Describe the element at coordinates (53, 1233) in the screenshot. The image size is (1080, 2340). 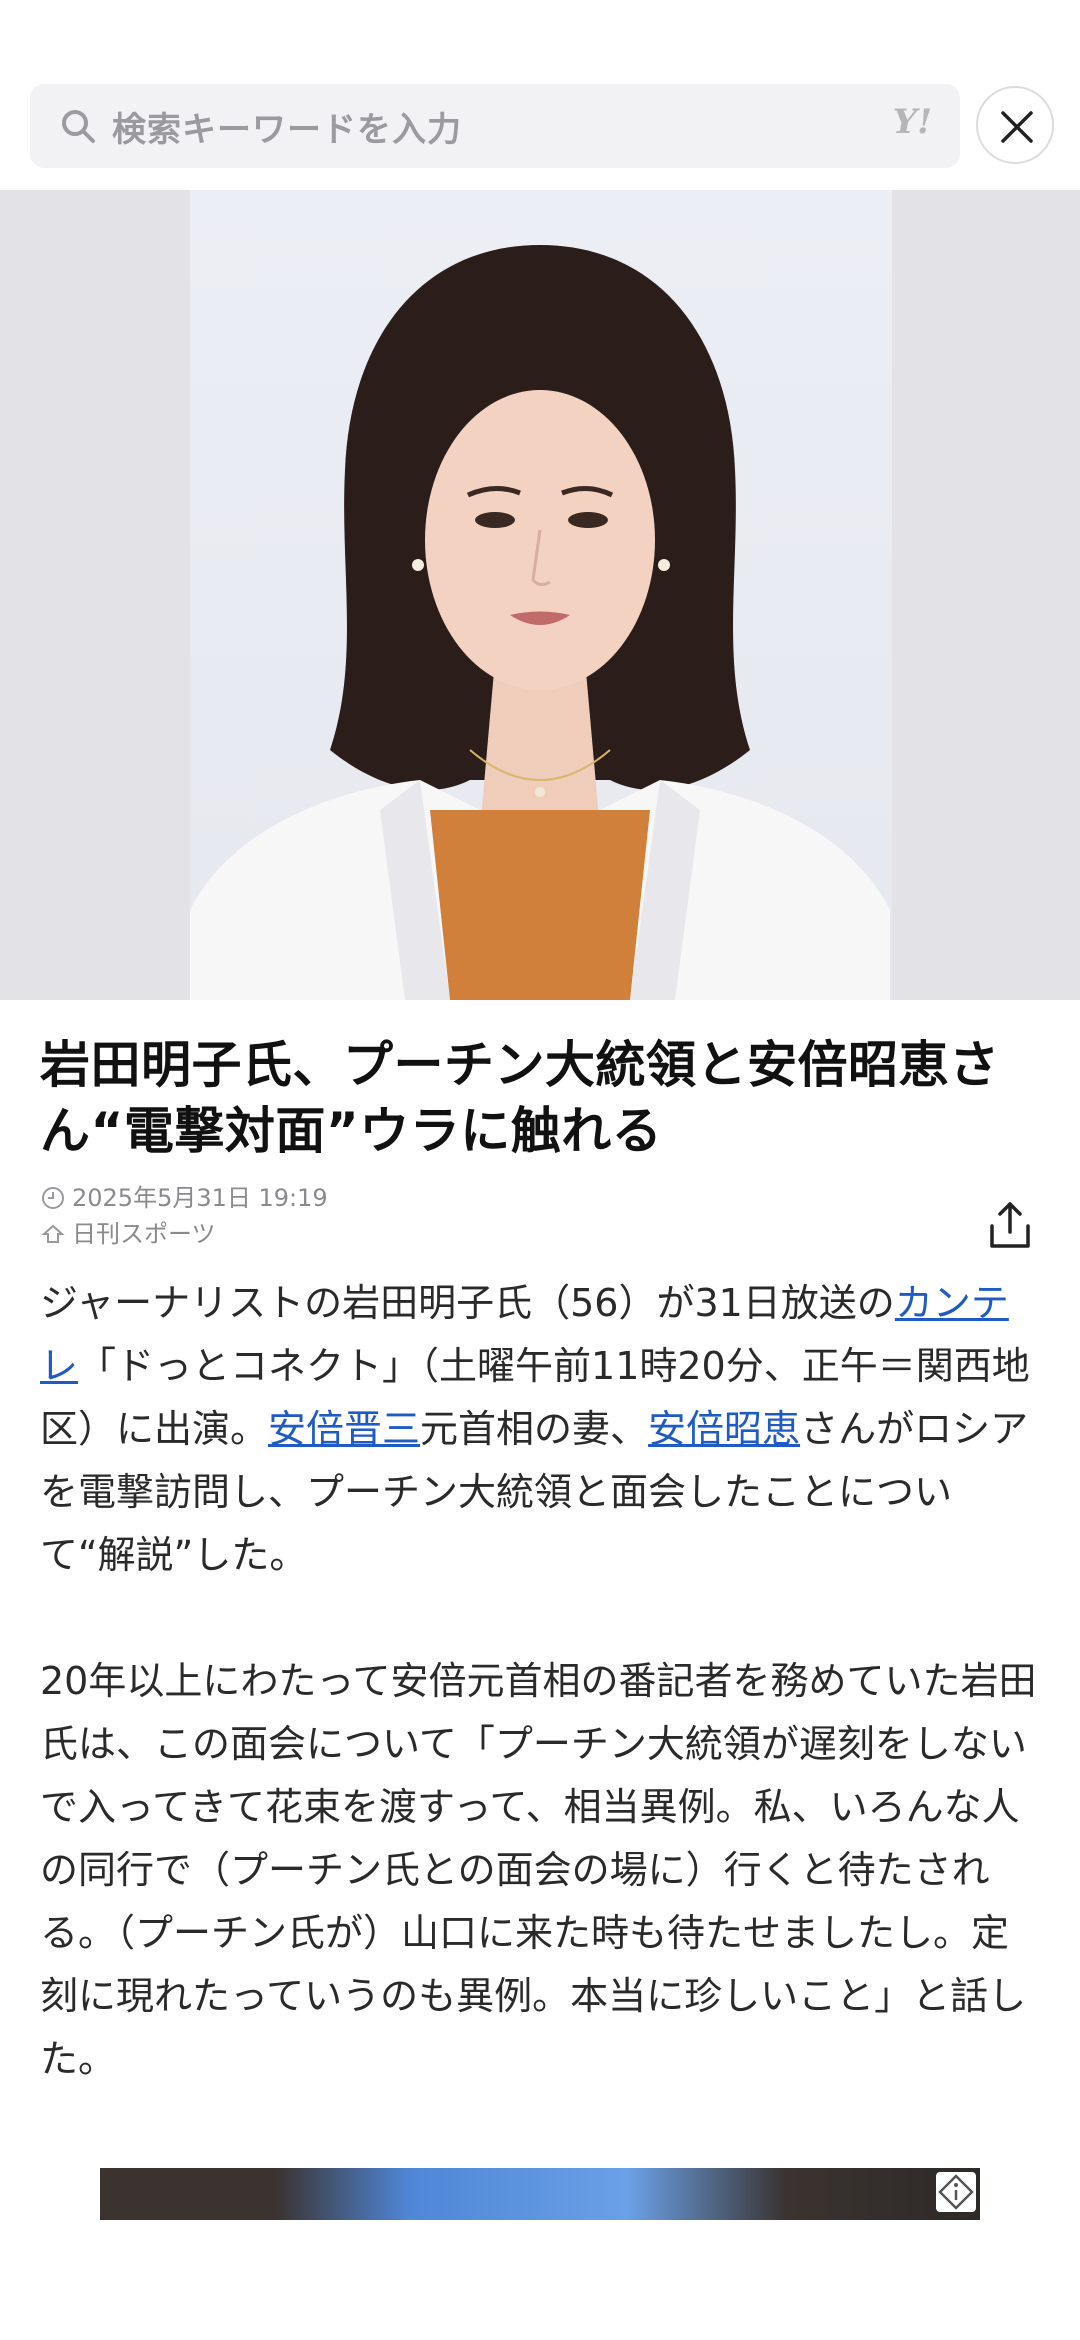
I see `source-icon` at that location.